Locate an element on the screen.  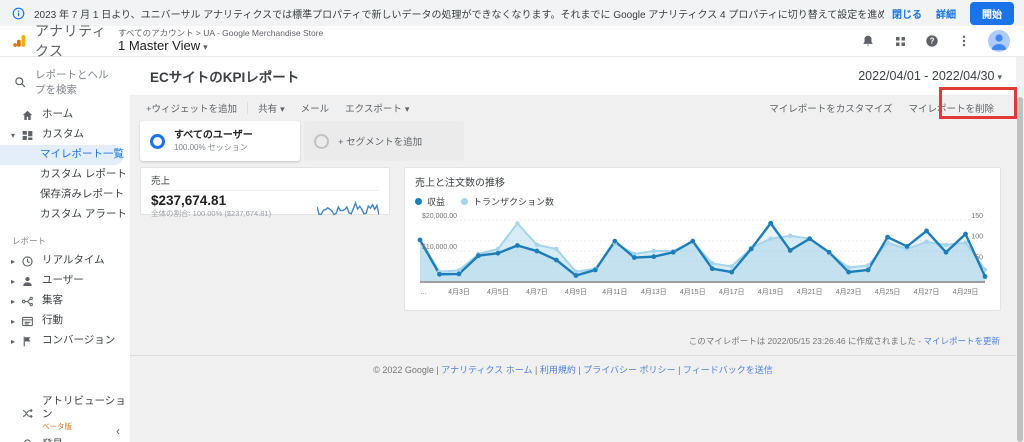
sidebar-item-attribution: アトリビューション ベータ版 is located at coordinates (65, 413).